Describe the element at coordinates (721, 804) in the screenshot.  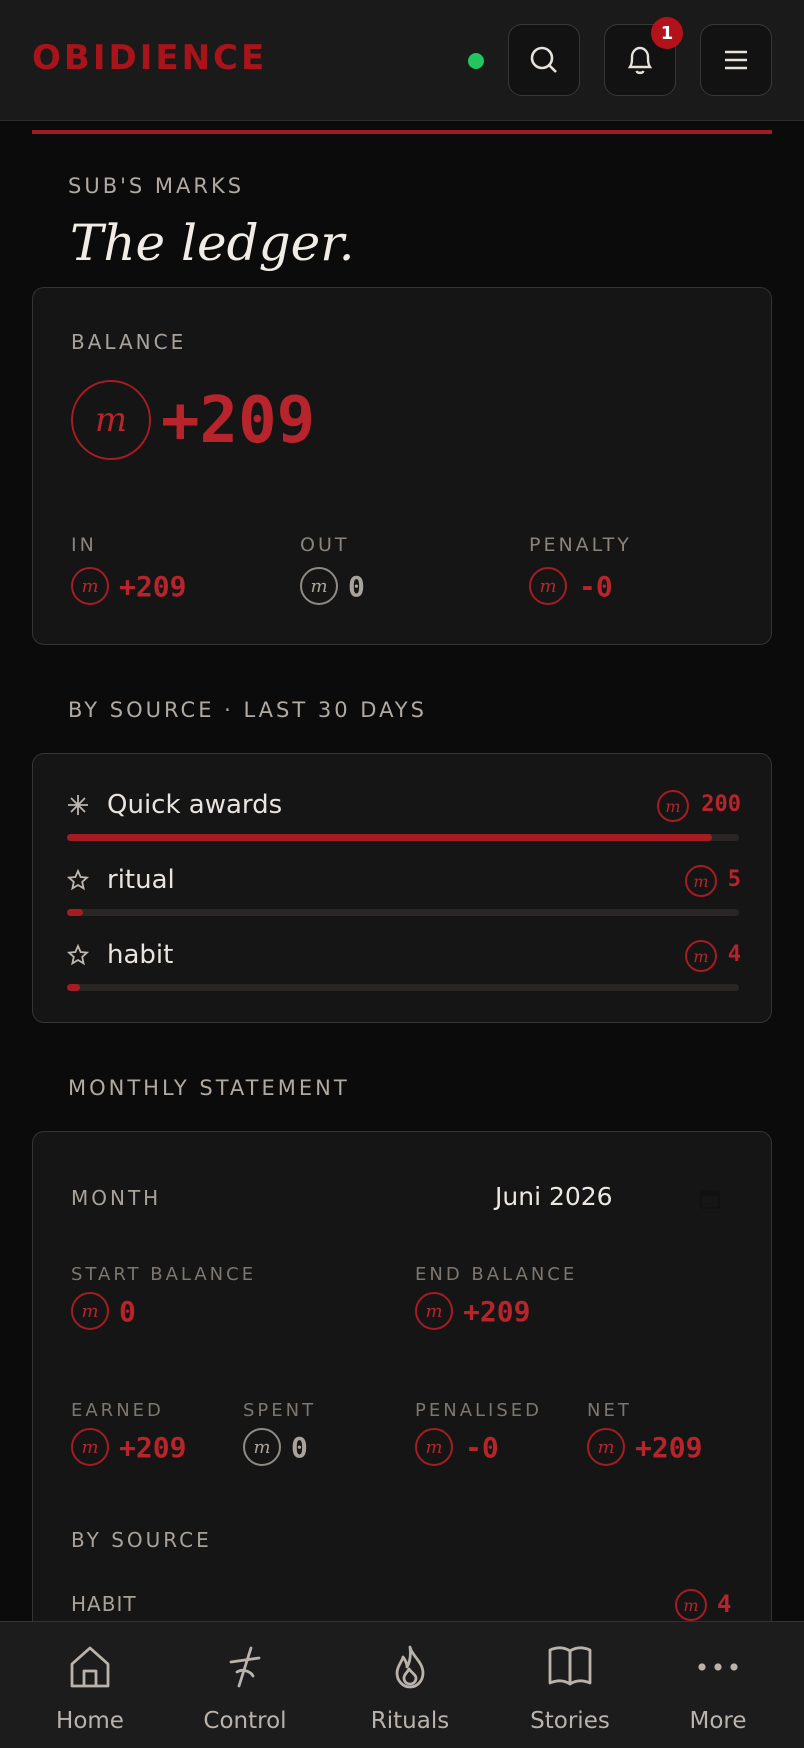
I see `source-amount: 200` at that location.